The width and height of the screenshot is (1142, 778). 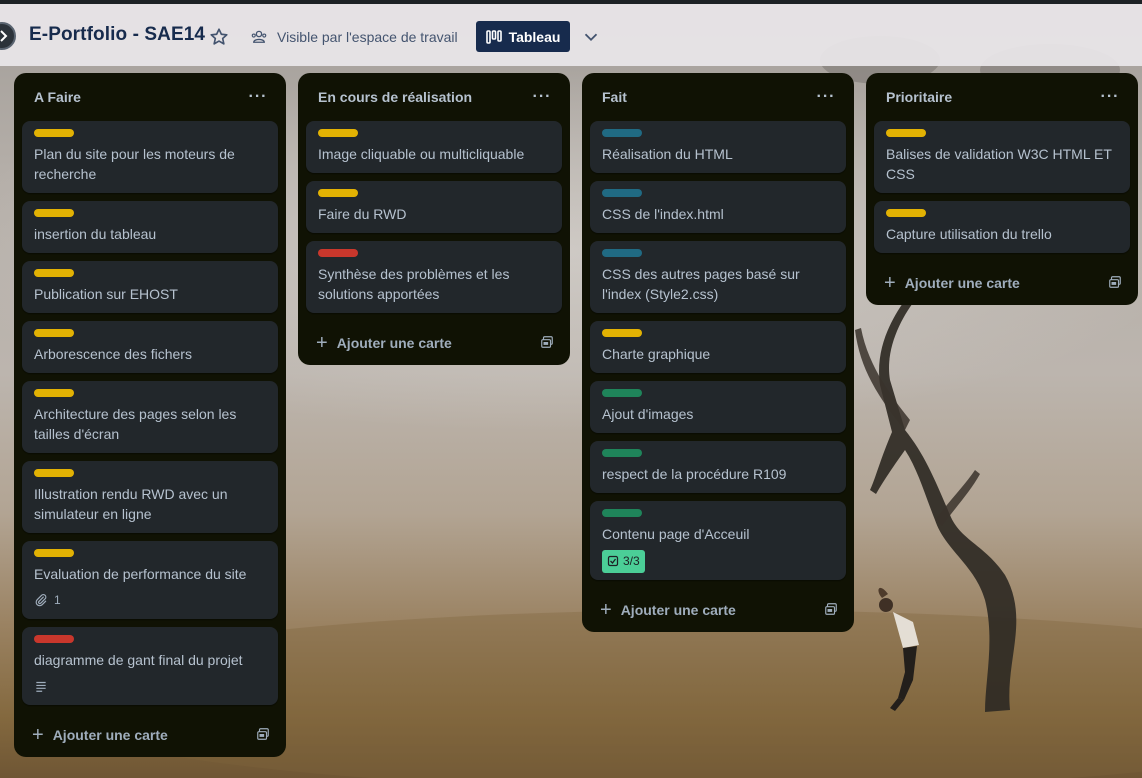 What do you see at coordinates (41, 600) in the screenshot?
I see `attachment-icon` at bounding box center [41, 600].